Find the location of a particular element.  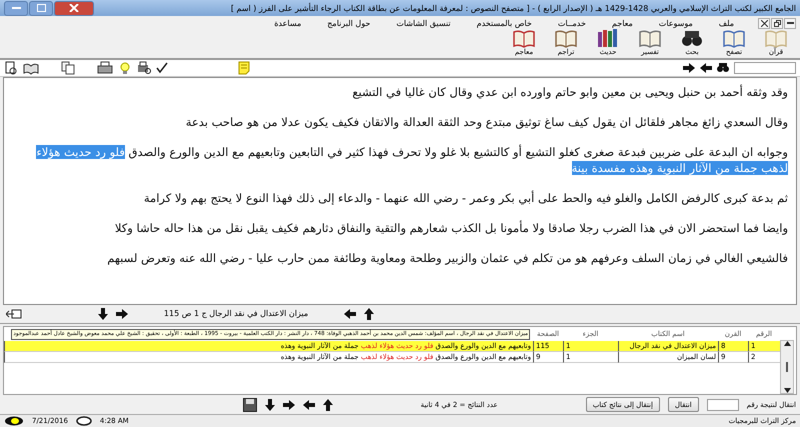

lightbulb-icon is located at coordinates (125, 67).